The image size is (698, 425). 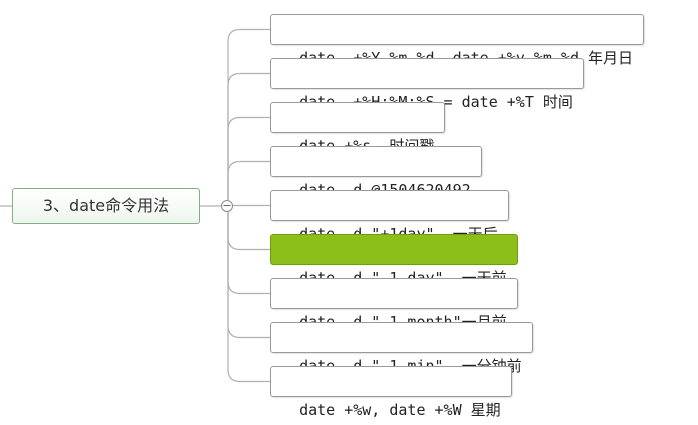 What do you see at coordinates (485, 410) in the screenshot?
I see `subtopic-description: 星期` at bounding box center [485, 410].